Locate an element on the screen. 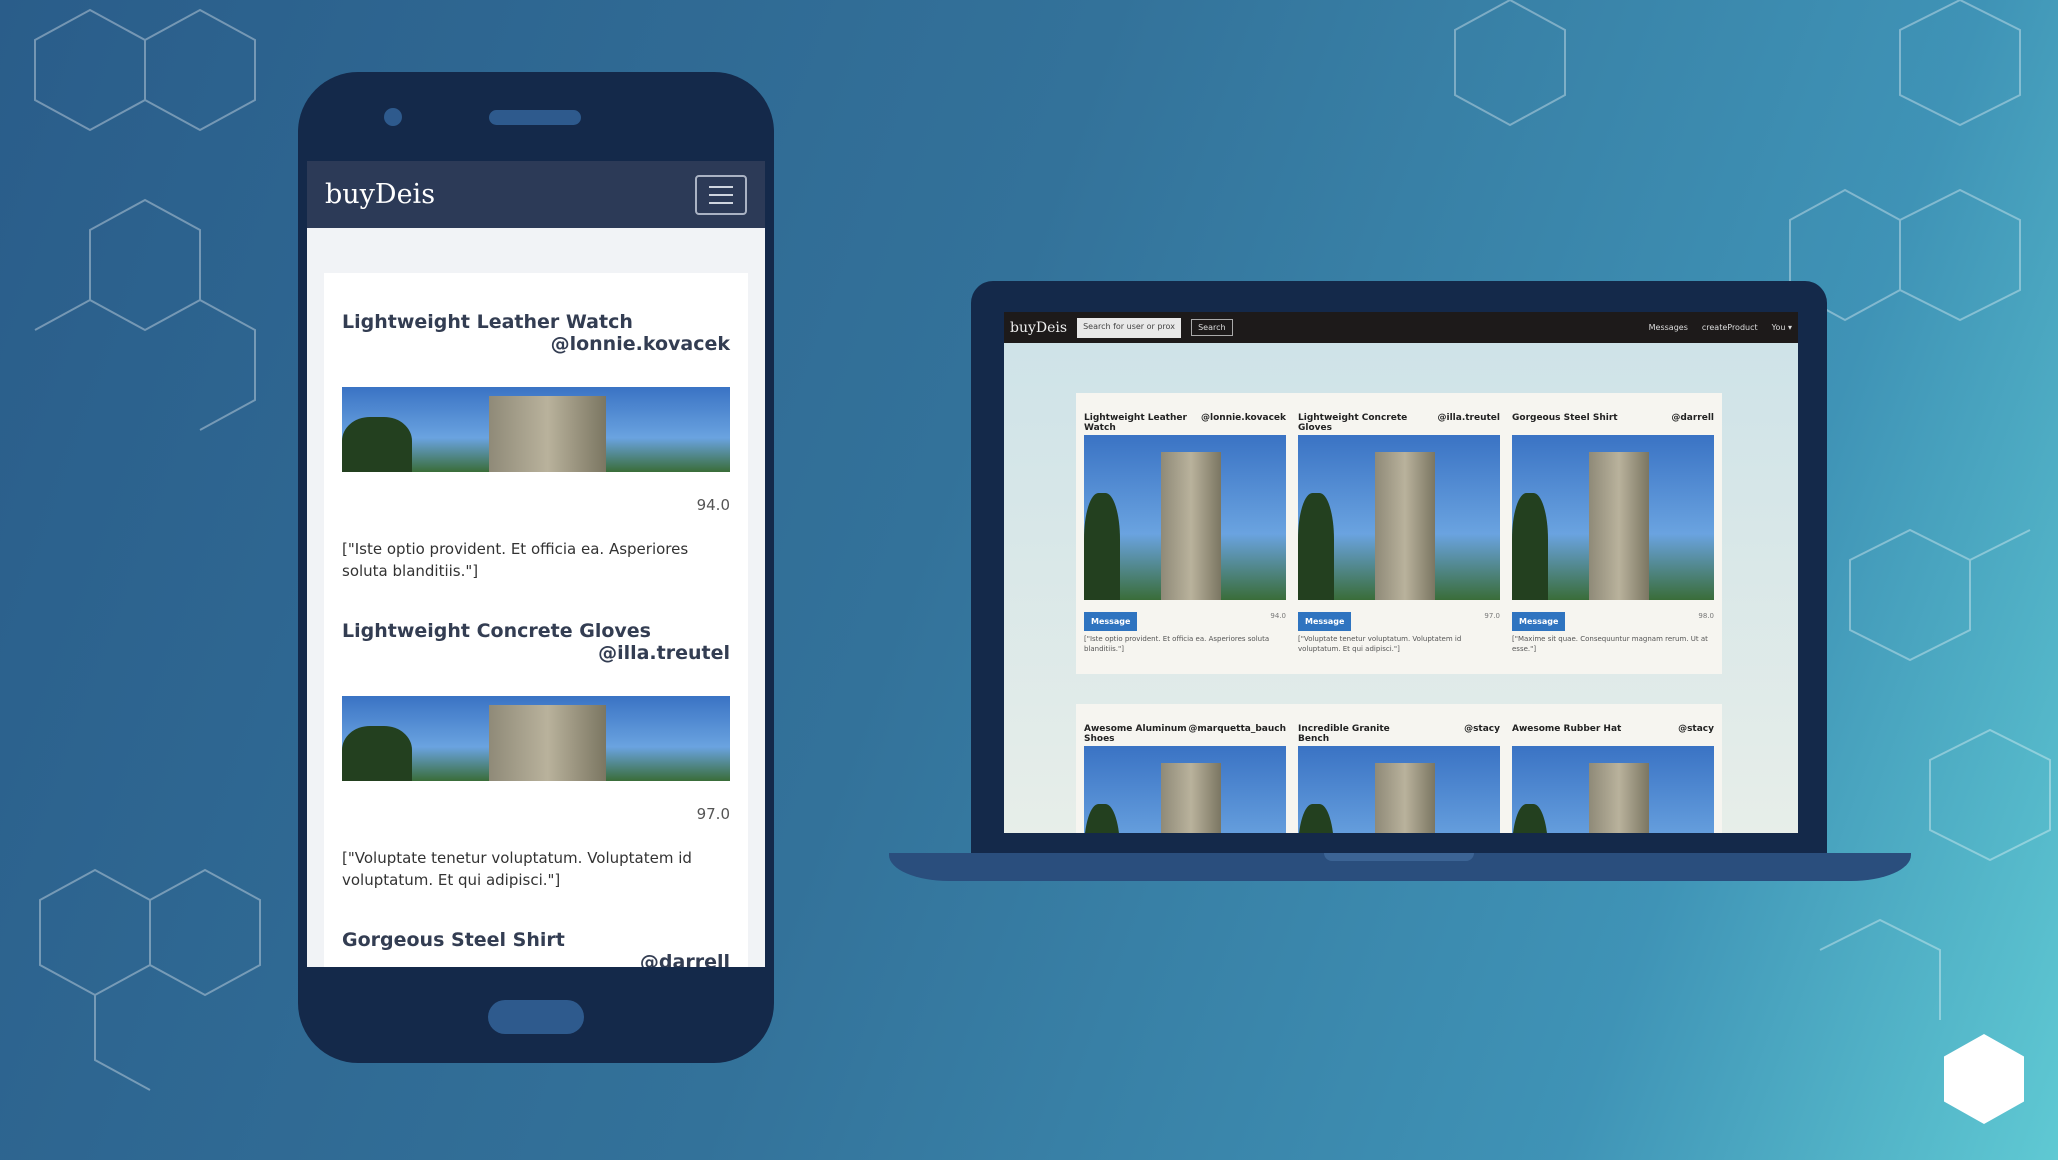  mobile-navbar: buyDeis is located at coordinates (536, 194).